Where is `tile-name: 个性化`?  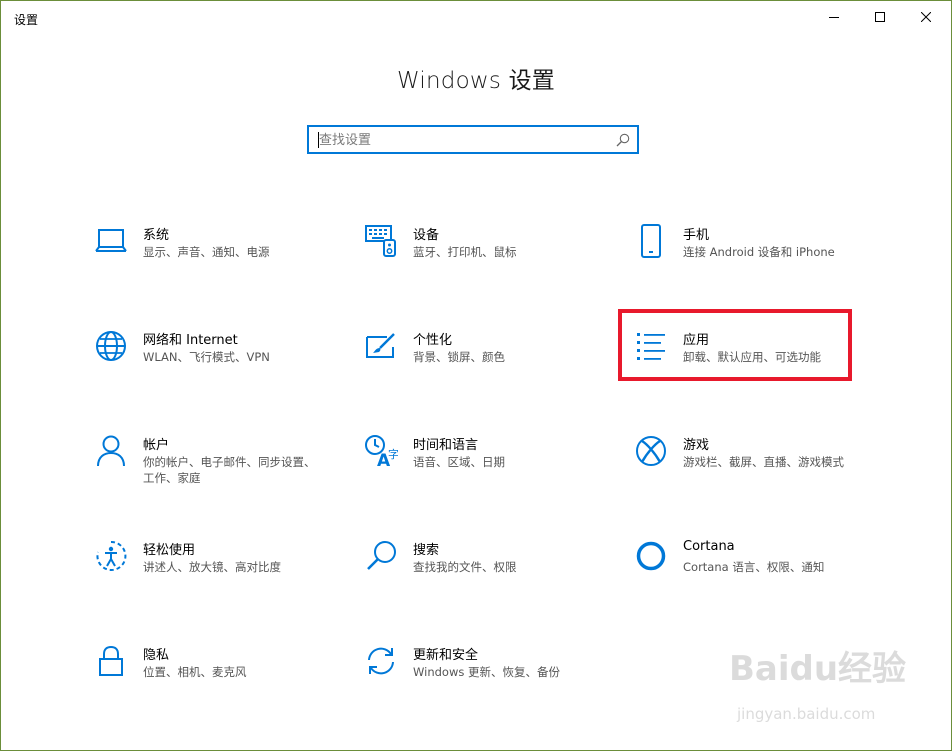
tile-name: 个性化 is located at coordinates (433, 340).